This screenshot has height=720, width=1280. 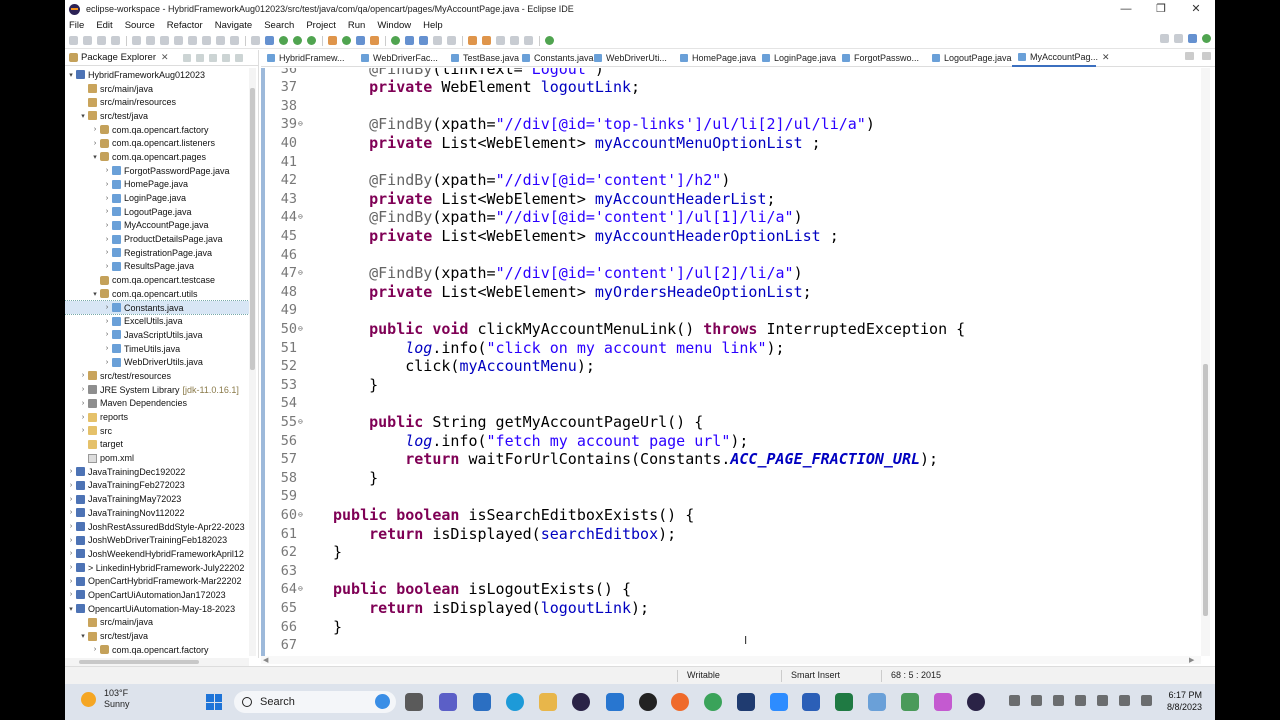 I want to click on status-cursor-position: 68 : 5 : 2015, so click(x=916, y=675).